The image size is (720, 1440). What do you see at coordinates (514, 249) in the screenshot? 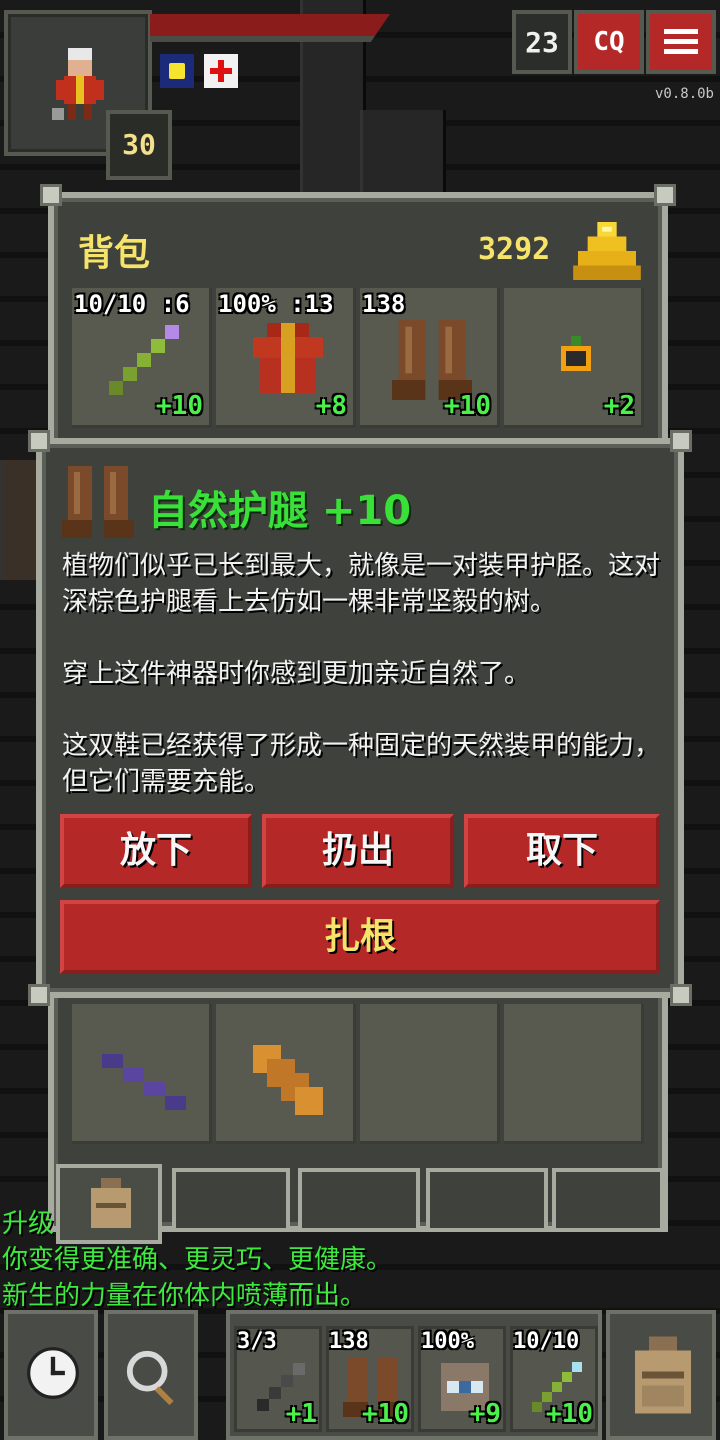
I see `gold-amount: 3292` at bounding box center [514, 249].